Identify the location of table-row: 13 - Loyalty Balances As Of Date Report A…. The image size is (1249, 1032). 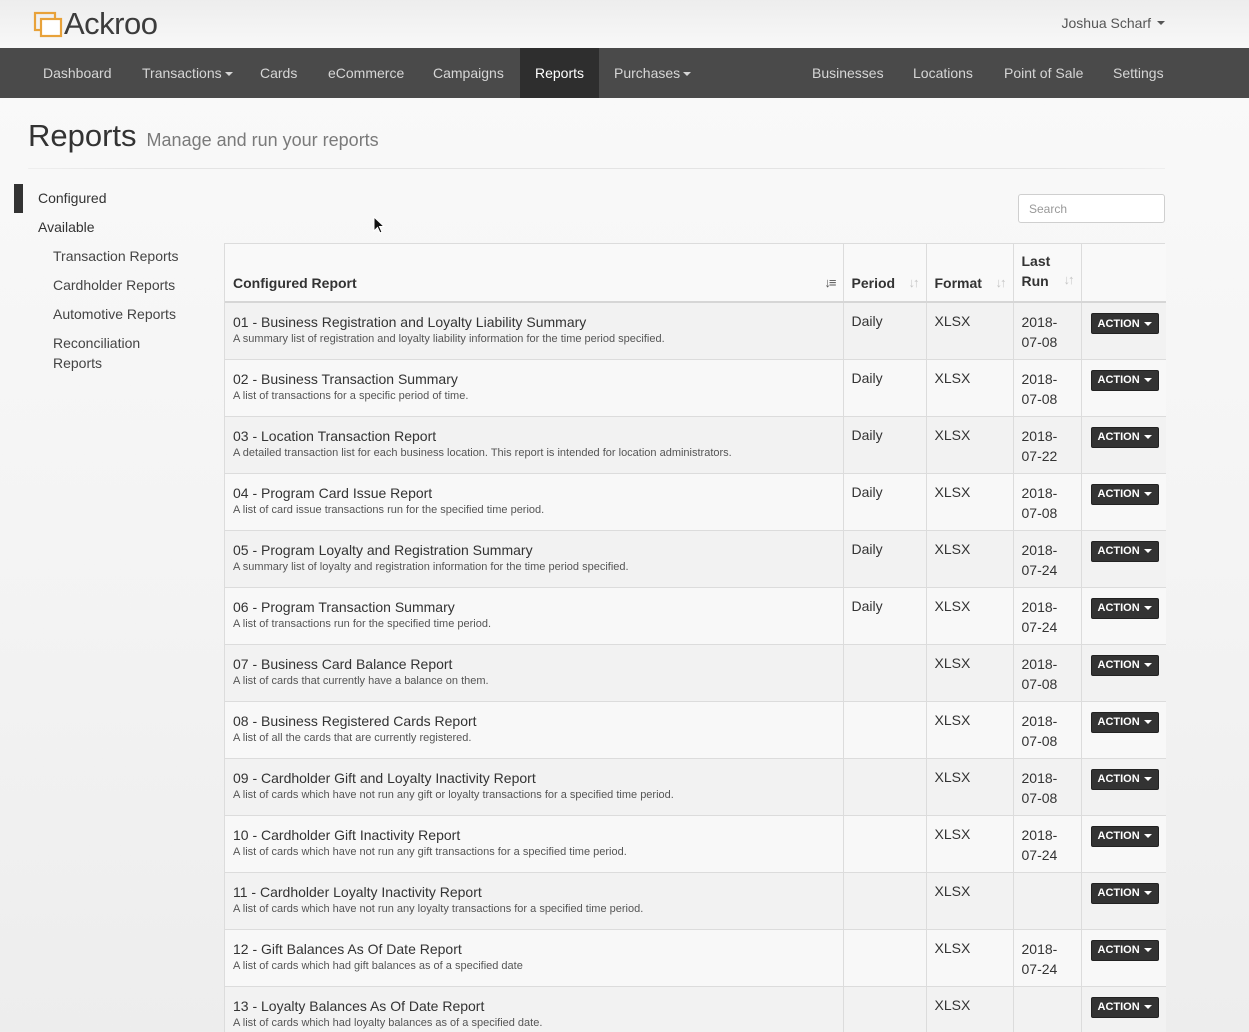
(695, 1009).